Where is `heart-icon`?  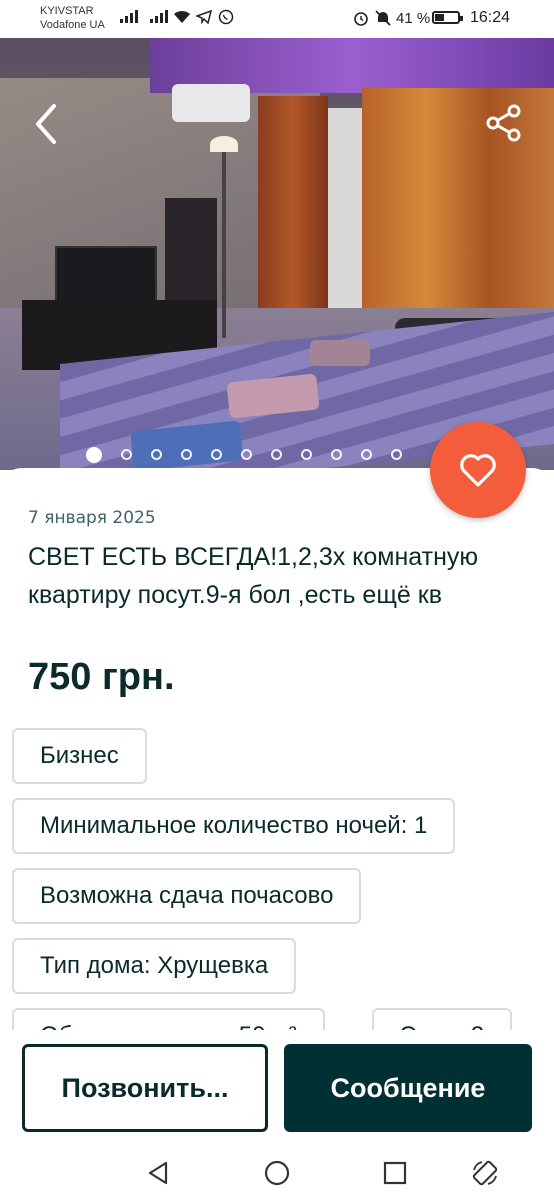
heart-icon is located at coordinates (478, 470).